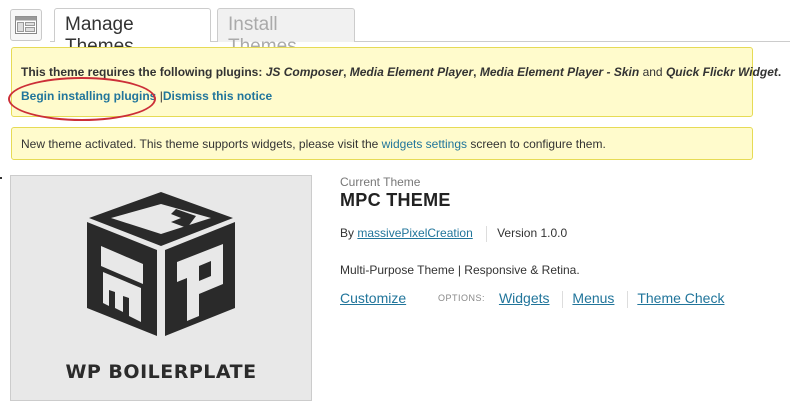  What do you see at coordinates (462, 298) in the screenshot?
I see `options-label: OPTIONS:` at bounding box center [462, 298].